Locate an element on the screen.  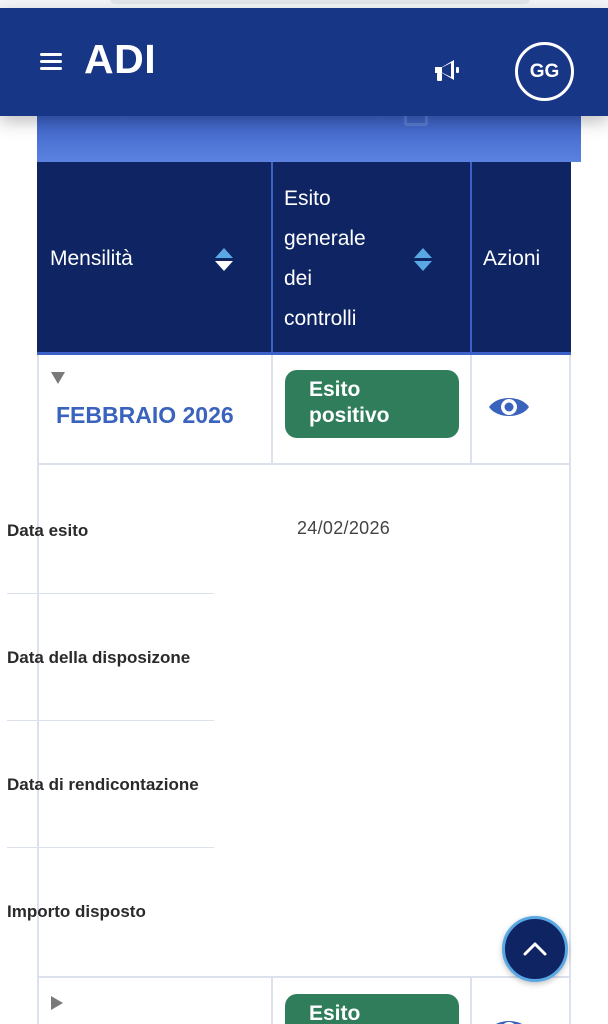
month-label: FEBBRAIO 2026 is located at coordinates (145, 415).